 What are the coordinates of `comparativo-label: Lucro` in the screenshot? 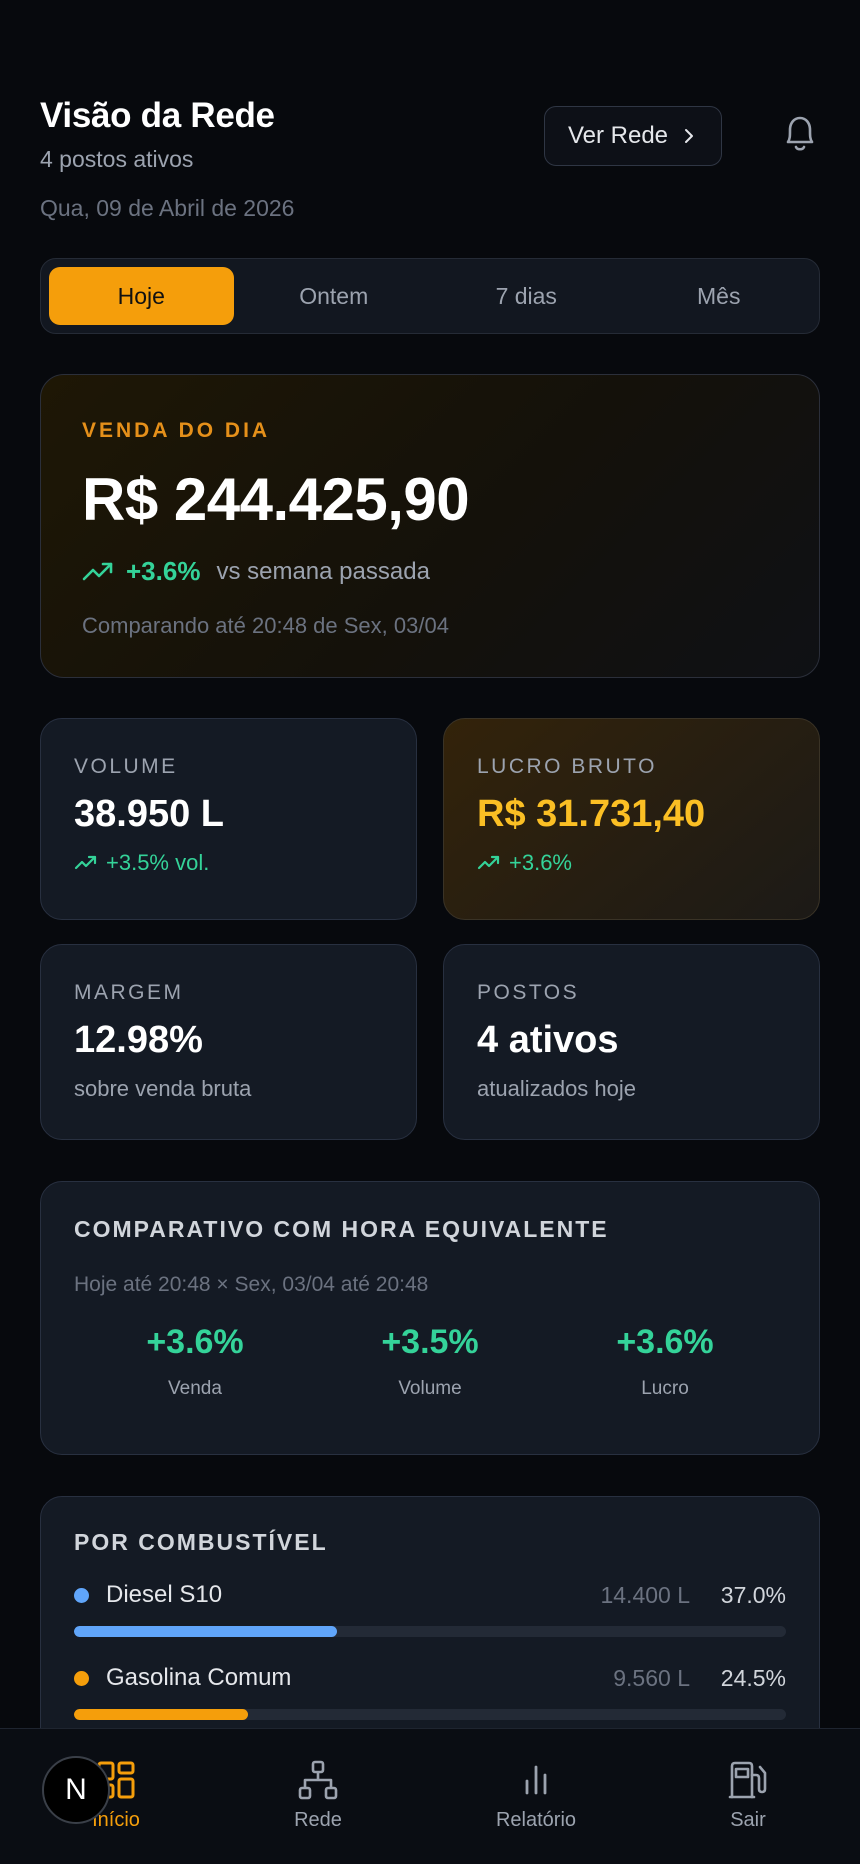 It's located at (665, 1388).